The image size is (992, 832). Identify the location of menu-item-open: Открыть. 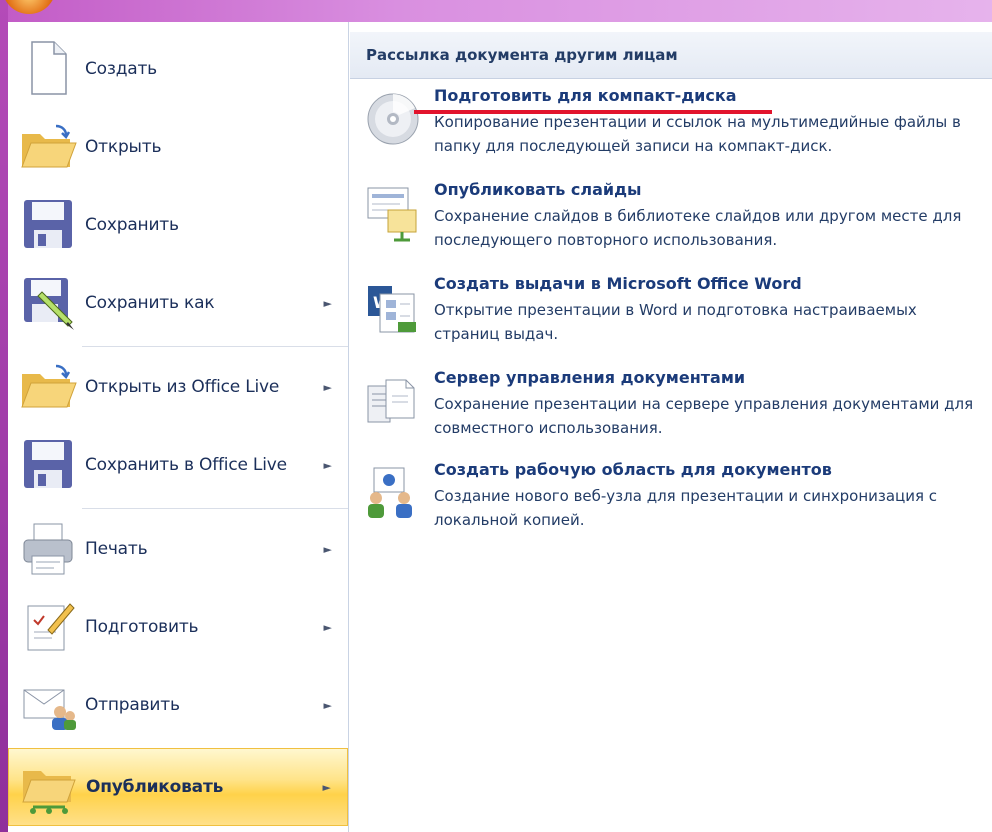
(178, 147).